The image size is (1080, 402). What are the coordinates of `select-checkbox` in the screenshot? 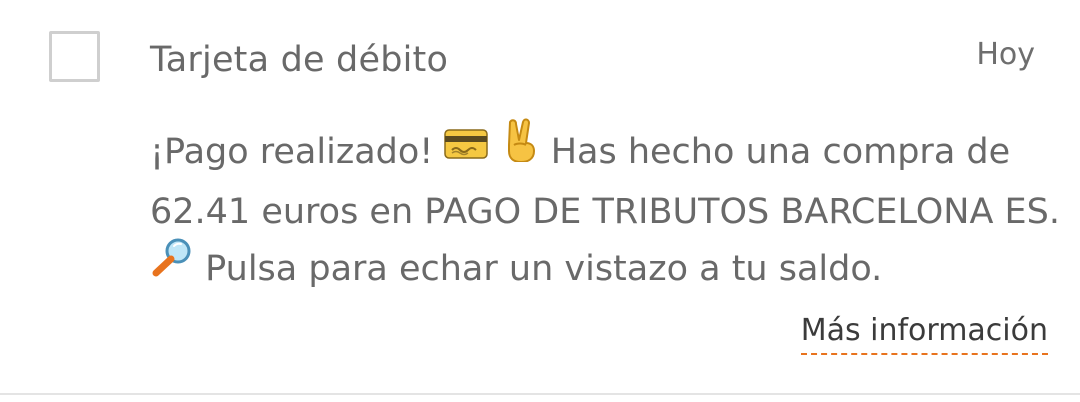 It's located at (74, 56).